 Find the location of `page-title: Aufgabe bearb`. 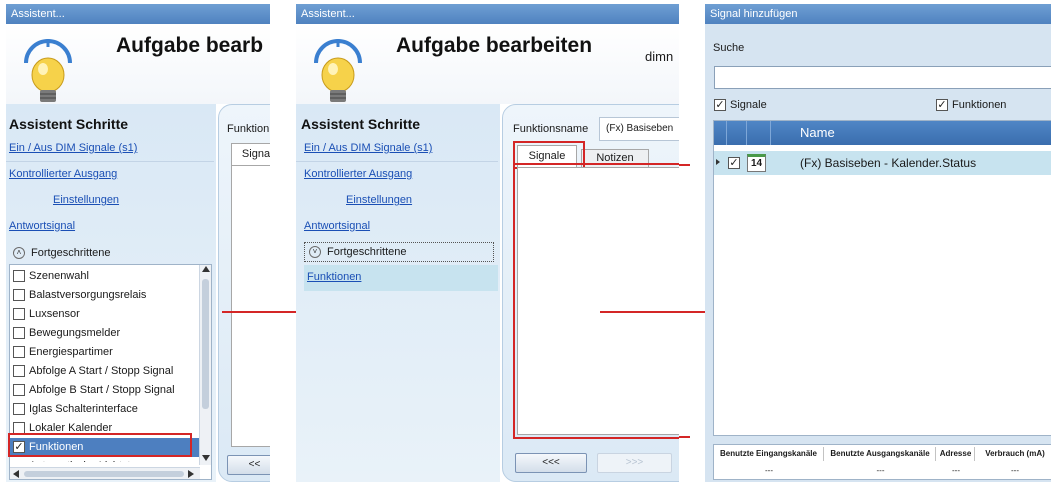

page-title: Aufgabe bearb is located at coordinates (190, 45).